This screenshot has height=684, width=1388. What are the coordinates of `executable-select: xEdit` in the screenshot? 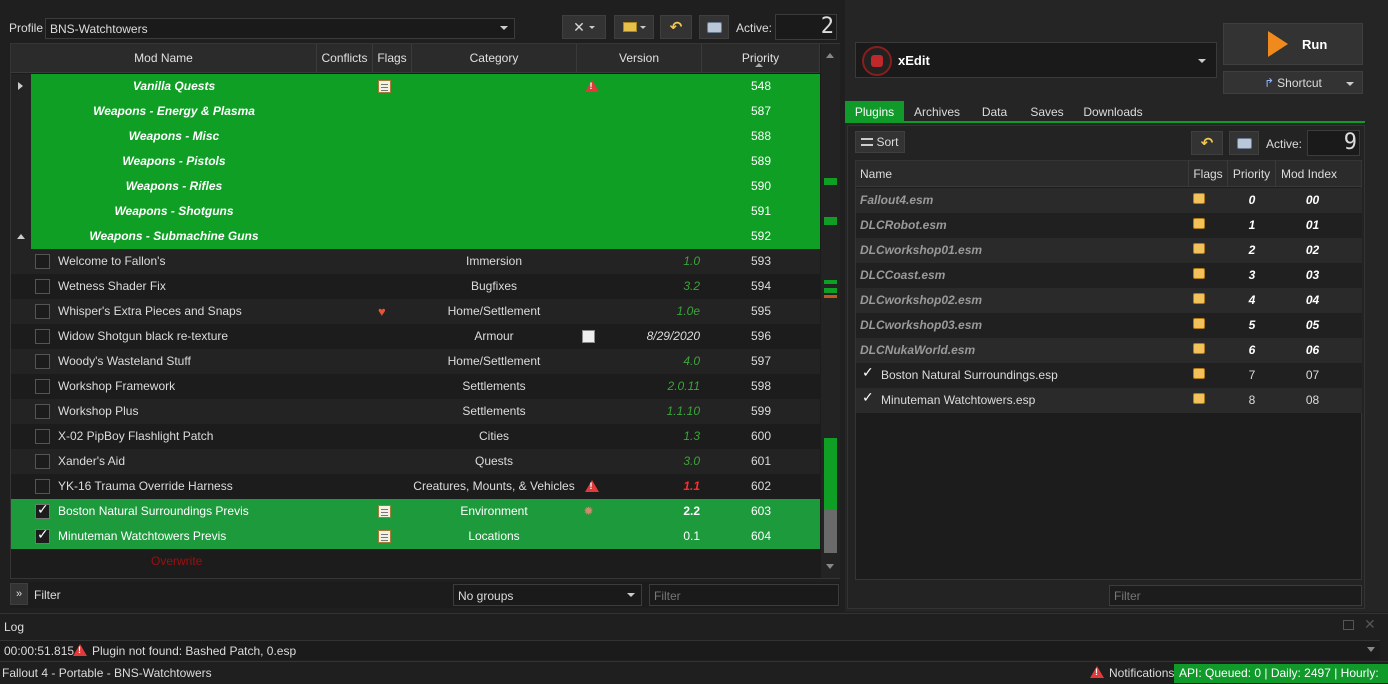 It's located at (1036, 60).